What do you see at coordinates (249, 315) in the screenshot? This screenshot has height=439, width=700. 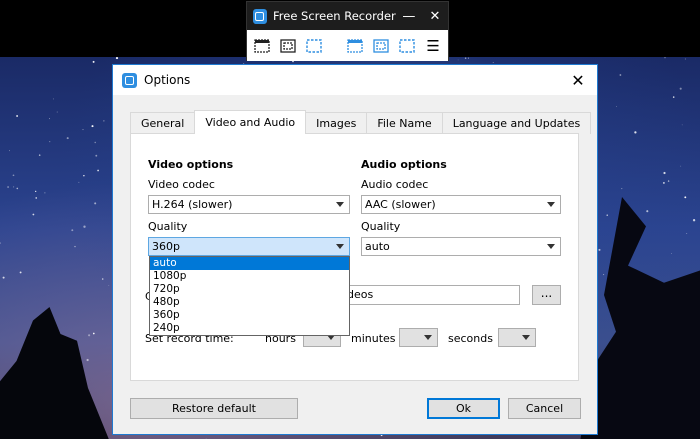 I see `quality-option-360p: 360p` at bounding box center [249, 315].